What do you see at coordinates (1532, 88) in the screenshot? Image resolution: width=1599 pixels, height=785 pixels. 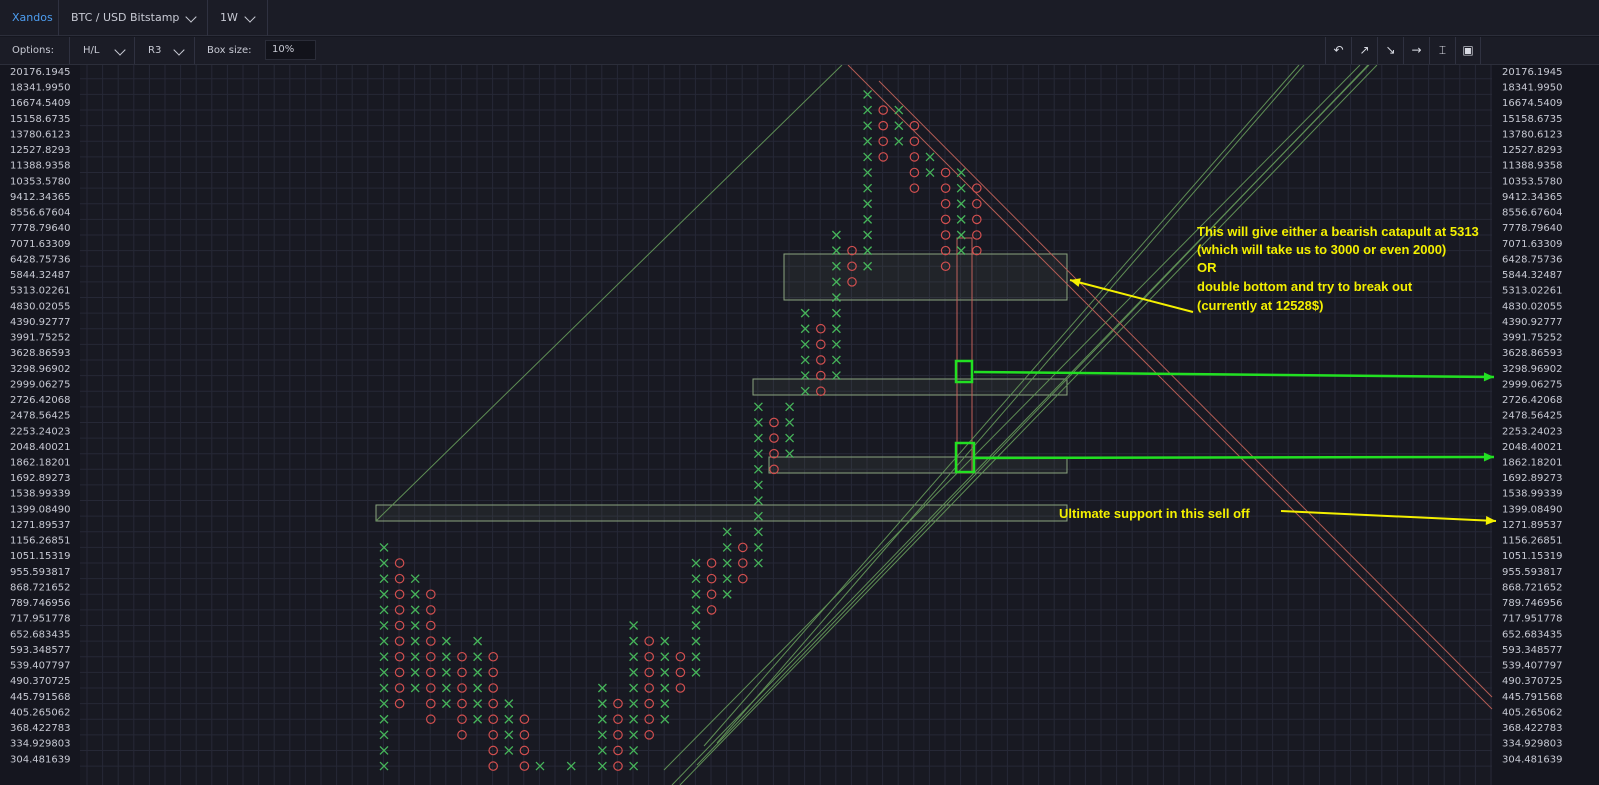 I see `price-label-right: 18341.9950` at bounding box center [1532, 88].